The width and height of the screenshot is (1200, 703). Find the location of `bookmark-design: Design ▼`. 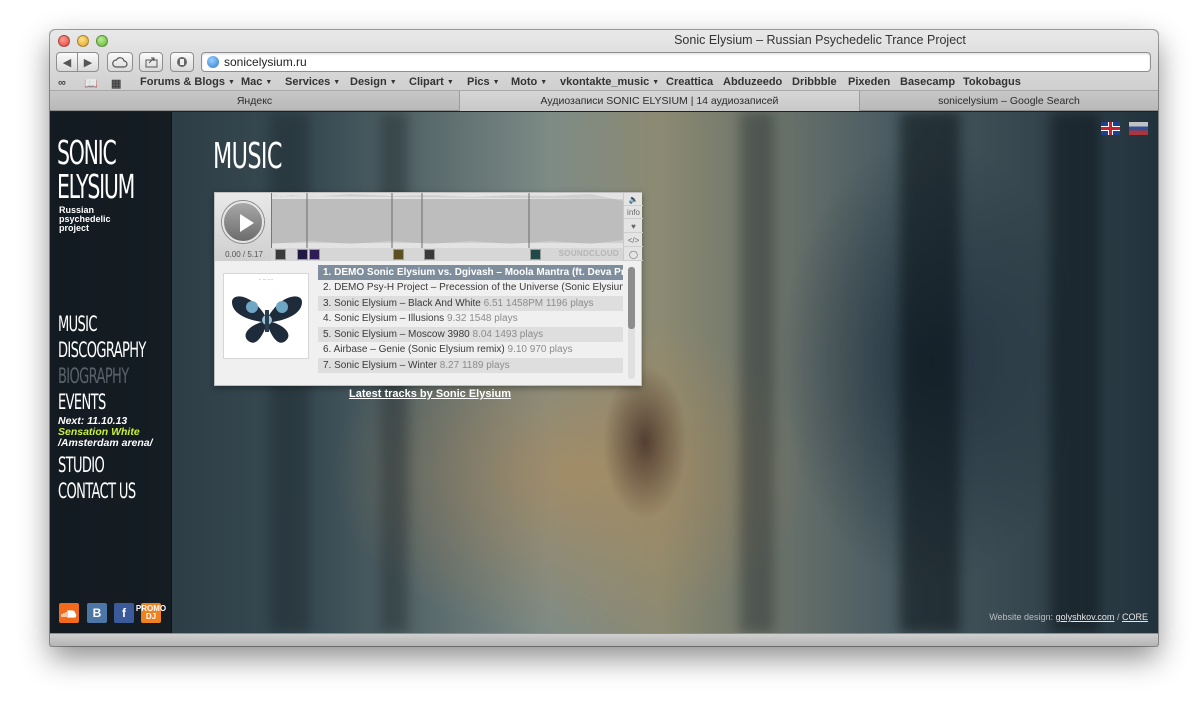

bookmark-design: Design ▼ is located at coordinates (373, 82).